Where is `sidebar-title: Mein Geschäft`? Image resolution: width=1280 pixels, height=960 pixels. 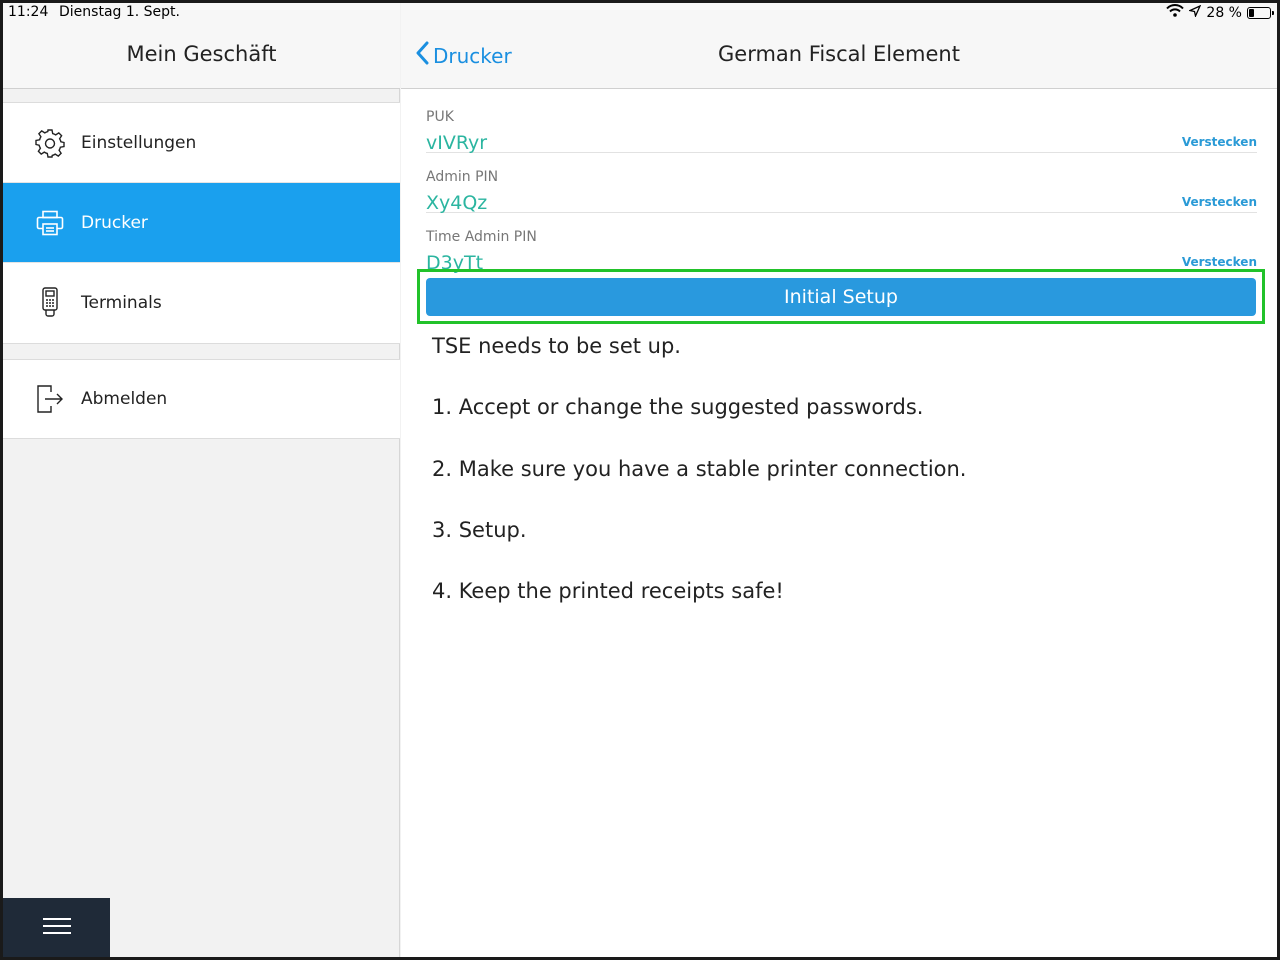
sidebar-title: Mein Geschäft is located at coordinates (201, 54).